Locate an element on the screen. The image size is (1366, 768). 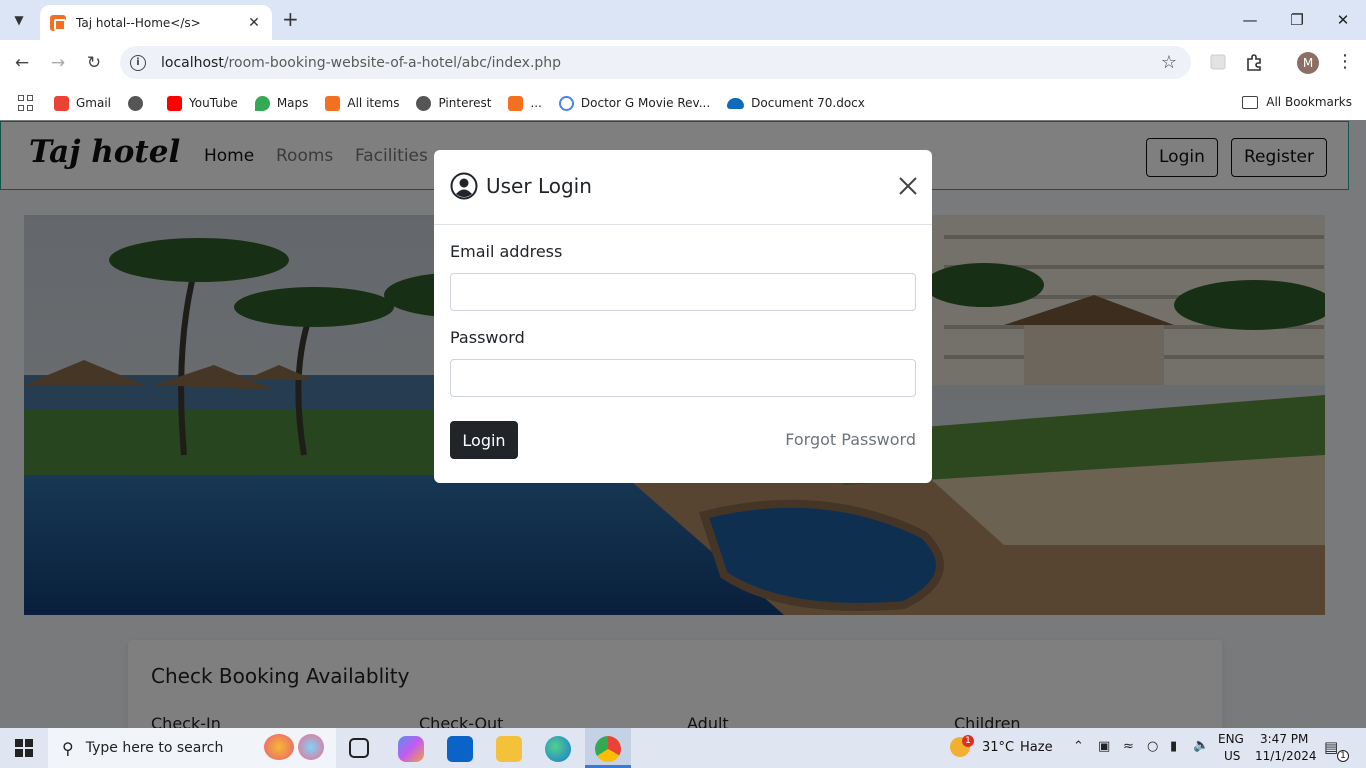
file-explorer-icon is located at coordinates (509, 749).